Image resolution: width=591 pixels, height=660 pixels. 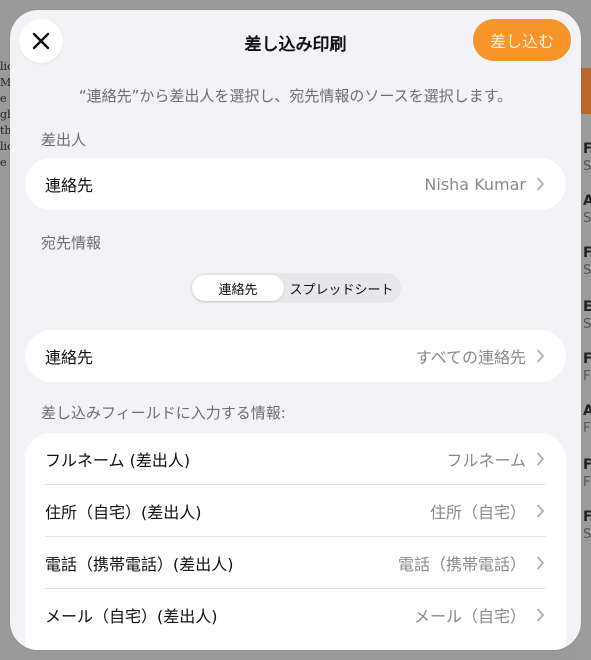 I want to click on merge-field-label: メール（自宅）(差出人), so click(x=131, y=616).